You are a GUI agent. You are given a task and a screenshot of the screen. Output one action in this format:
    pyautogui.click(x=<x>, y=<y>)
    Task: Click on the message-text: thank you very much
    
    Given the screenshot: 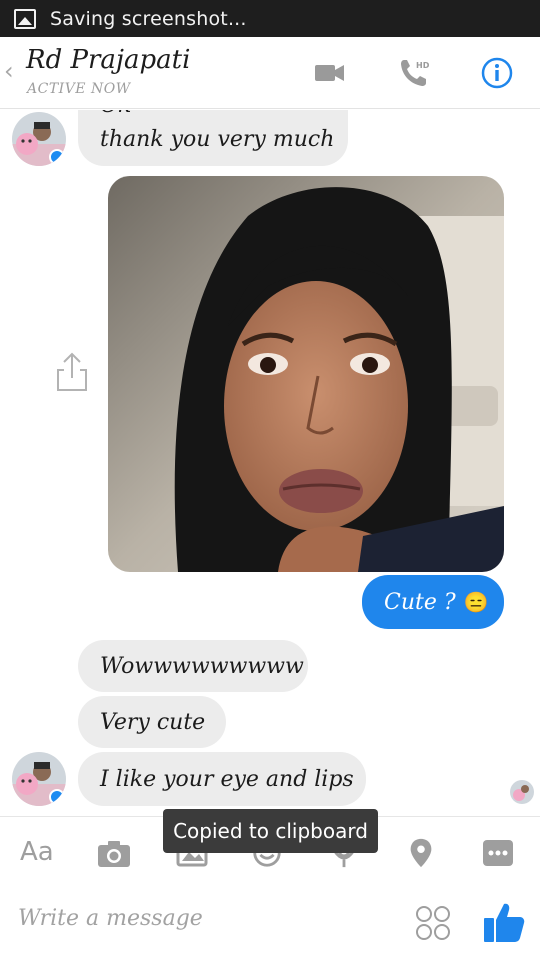 What is the action you would take?
    pyautogui.click(x=217, y=139)
    